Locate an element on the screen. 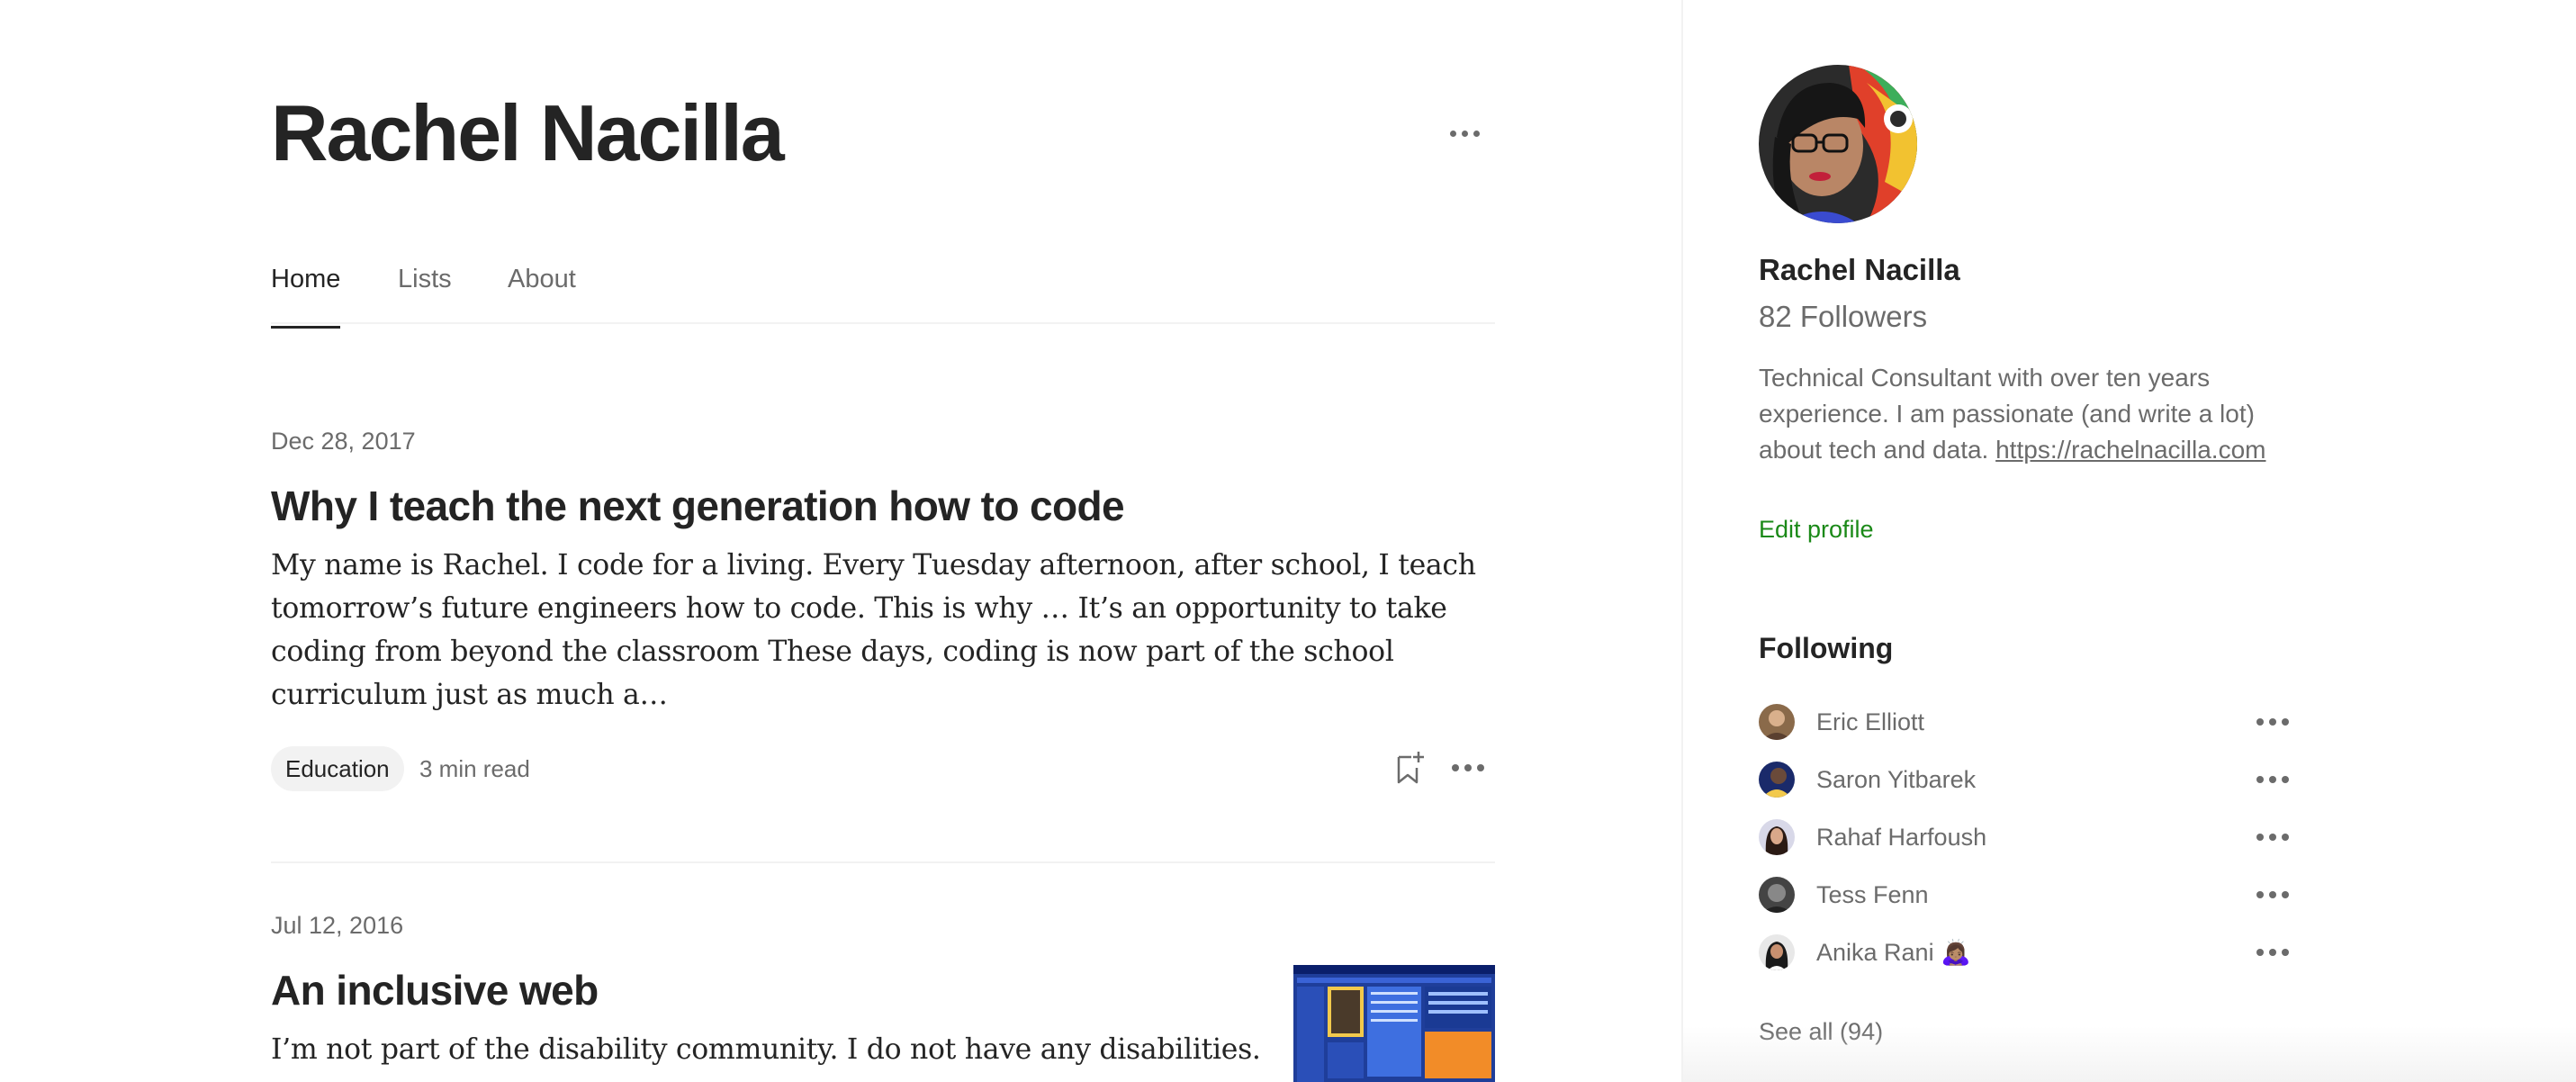  tab-home: Home is located at coordinates (306, 291).